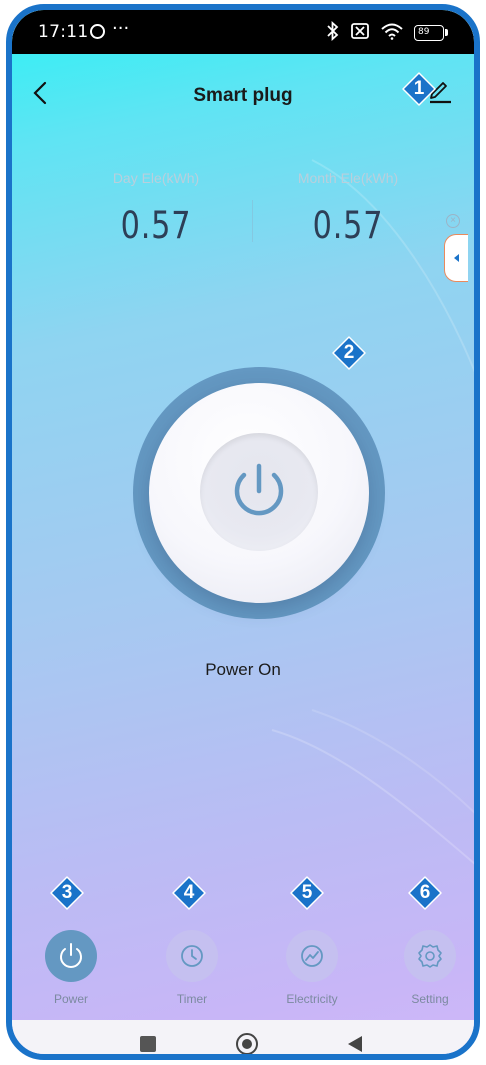 This screenshot has width=486, height=1065. I want to click on sim-off-icon, so click(360, 33).